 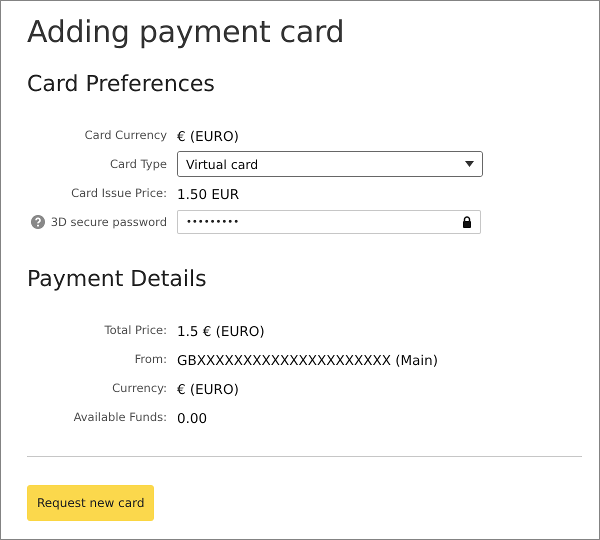 I want to click on field-label: Card Issue Price:, so click(x=119, y=193).